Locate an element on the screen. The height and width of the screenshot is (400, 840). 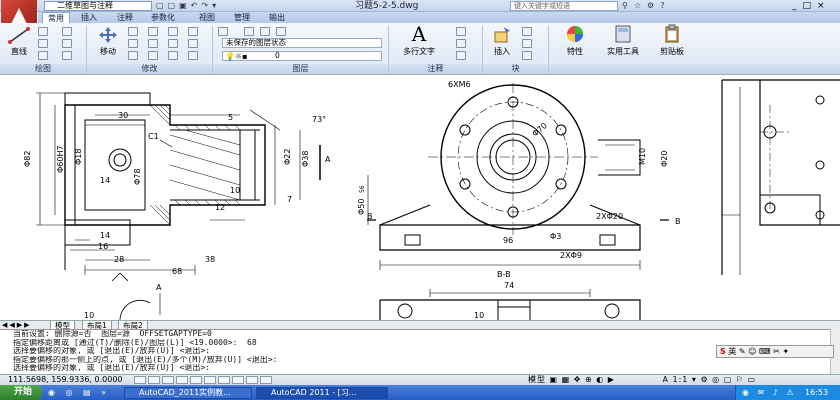
block-attr-icon is located at coordinates (527, 55).